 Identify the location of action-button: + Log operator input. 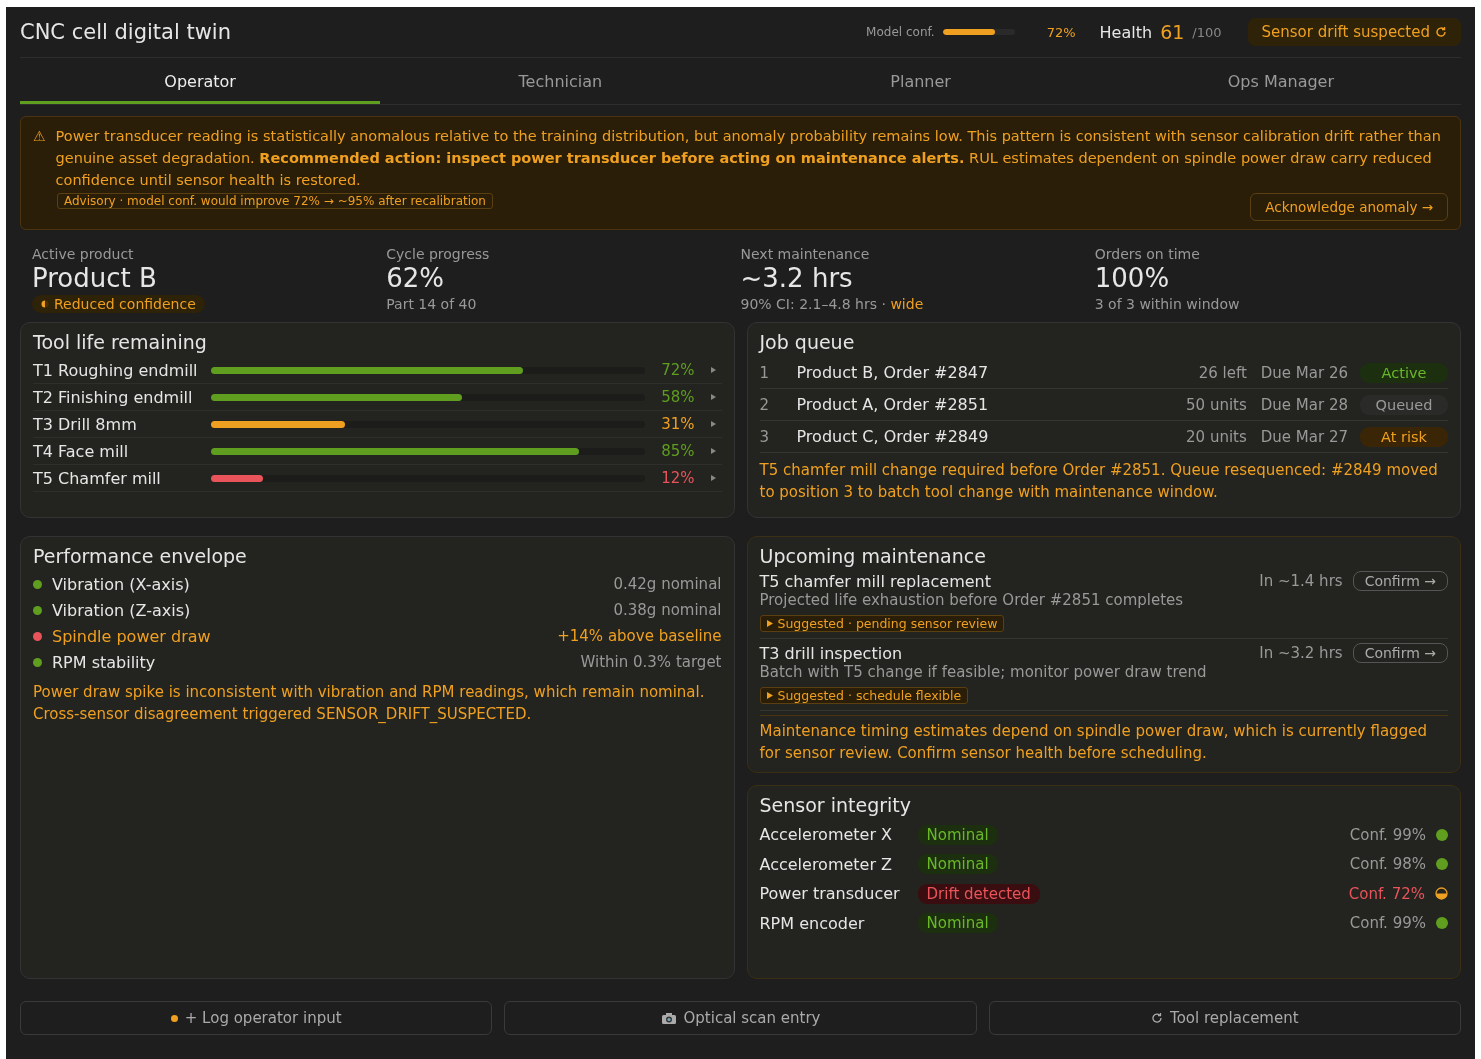
(256, 1018).